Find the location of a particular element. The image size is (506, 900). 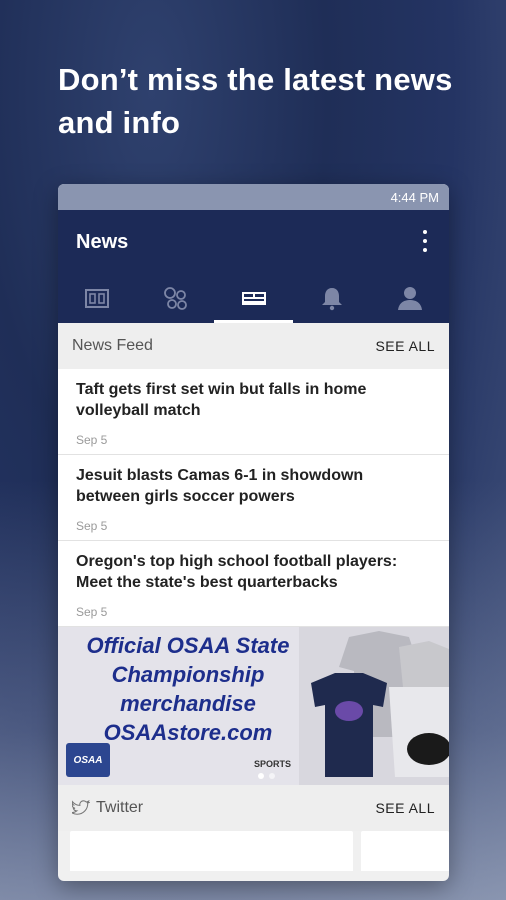

app-bar-title: News is located at coordinates (102, 242).